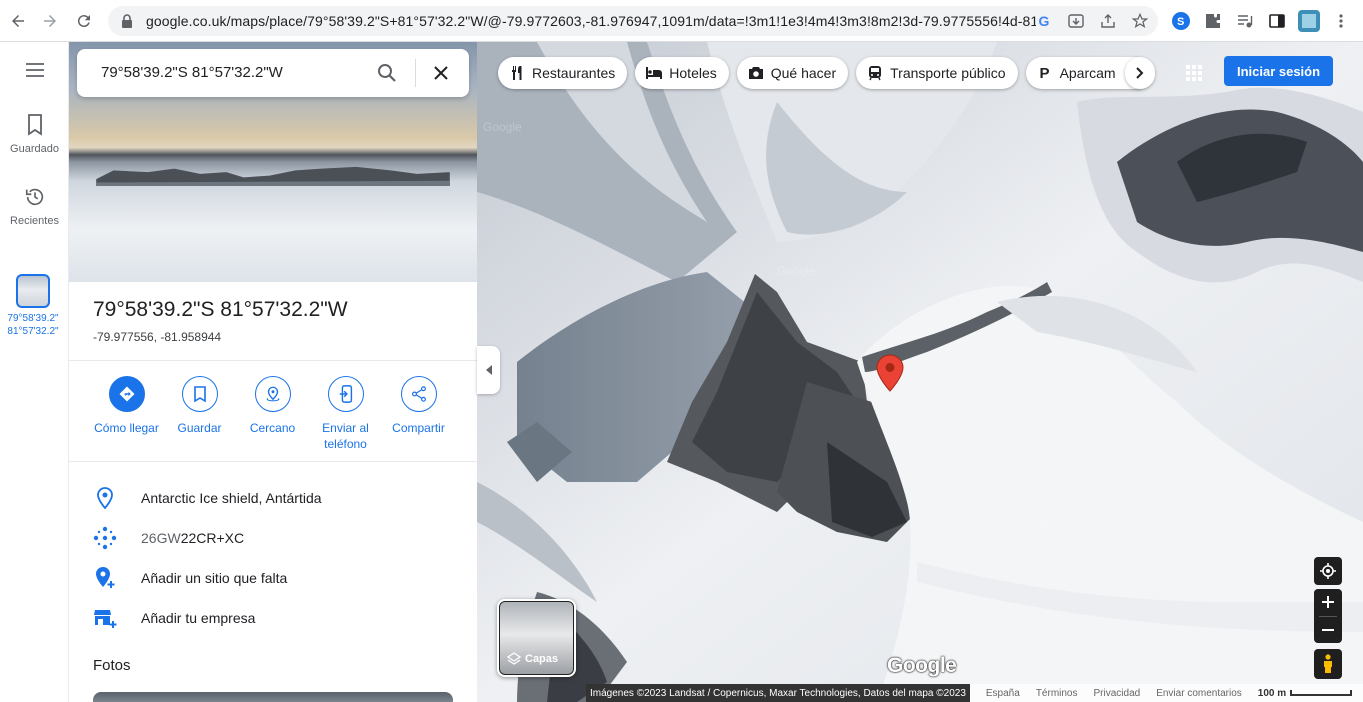 The image size is (1363, 702). What do you see at coordinates (214, 578) in the screenshot?
I see `add-missing-place-text: Añadir un sitio que falta` at bounding box center [214, 578].